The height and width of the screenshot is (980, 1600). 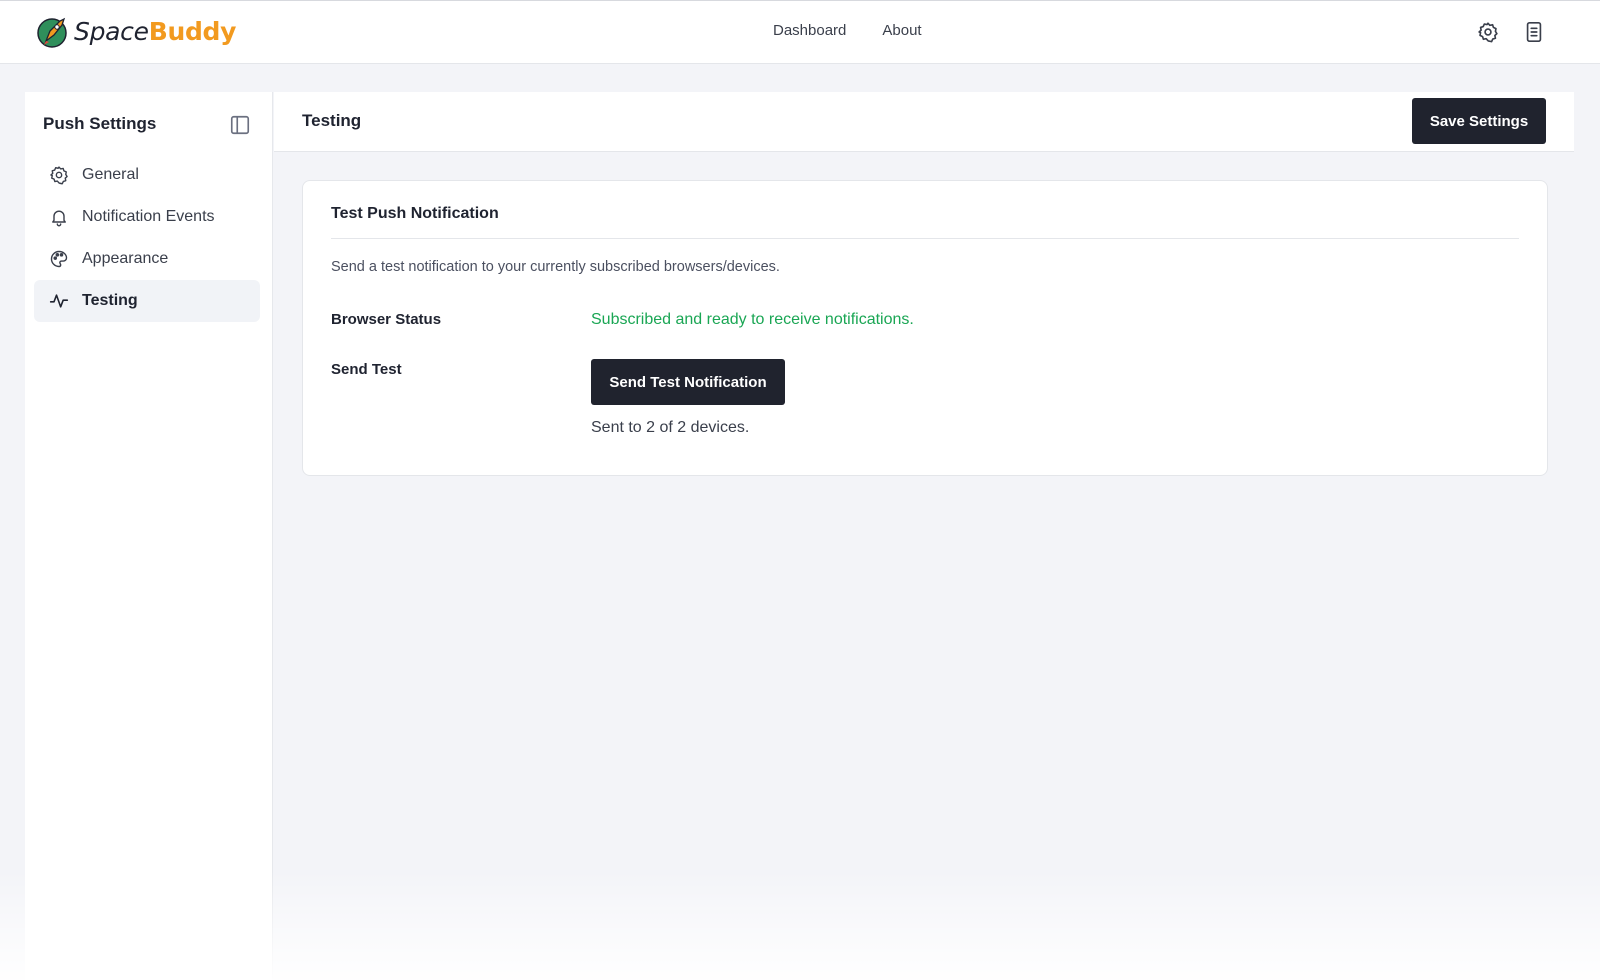 I want to click on top-actions, so click(x=1511, y=32).